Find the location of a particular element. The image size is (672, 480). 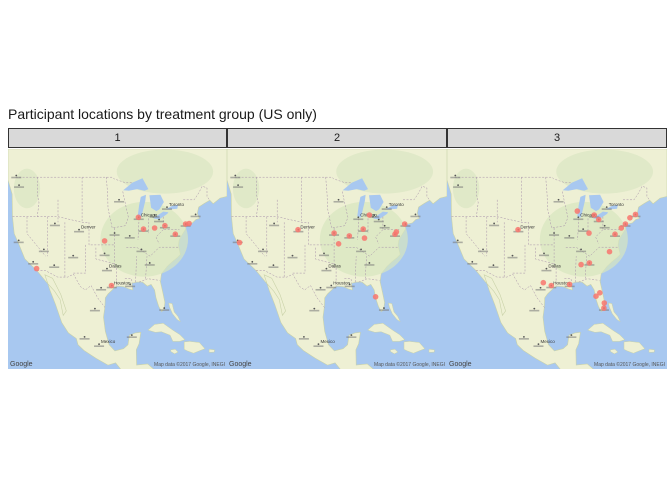

facet-label-1: 1 is located at coordinates (117, 138).